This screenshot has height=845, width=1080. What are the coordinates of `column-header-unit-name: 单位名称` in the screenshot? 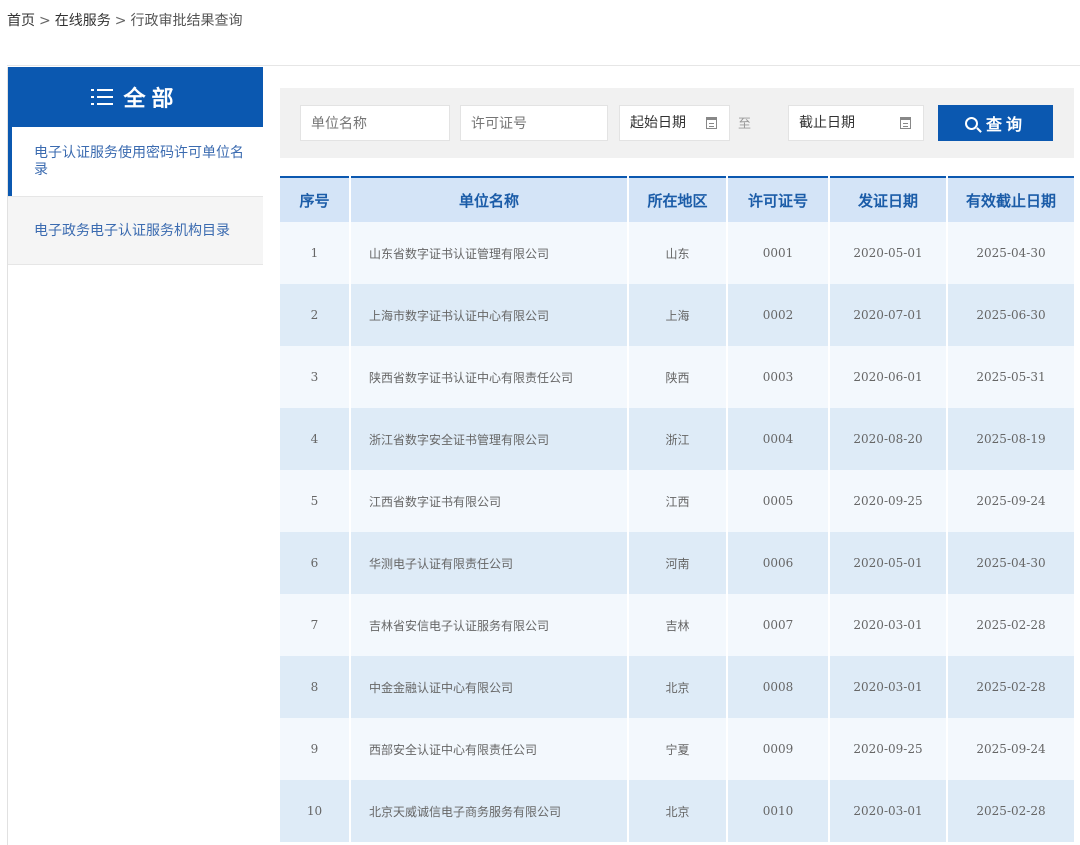 It's located at (489, 199).